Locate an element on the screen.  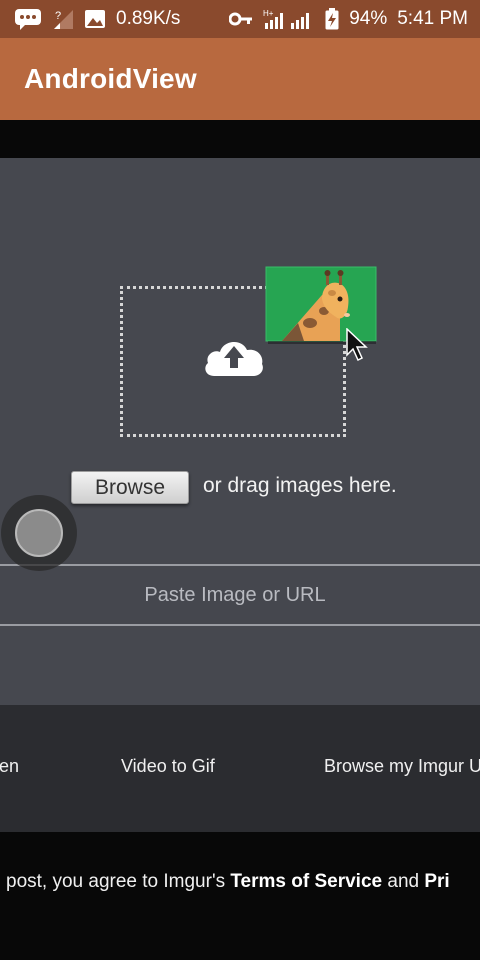
url-placeholder: Paste Image or URL is located at coordinates (235, 595).